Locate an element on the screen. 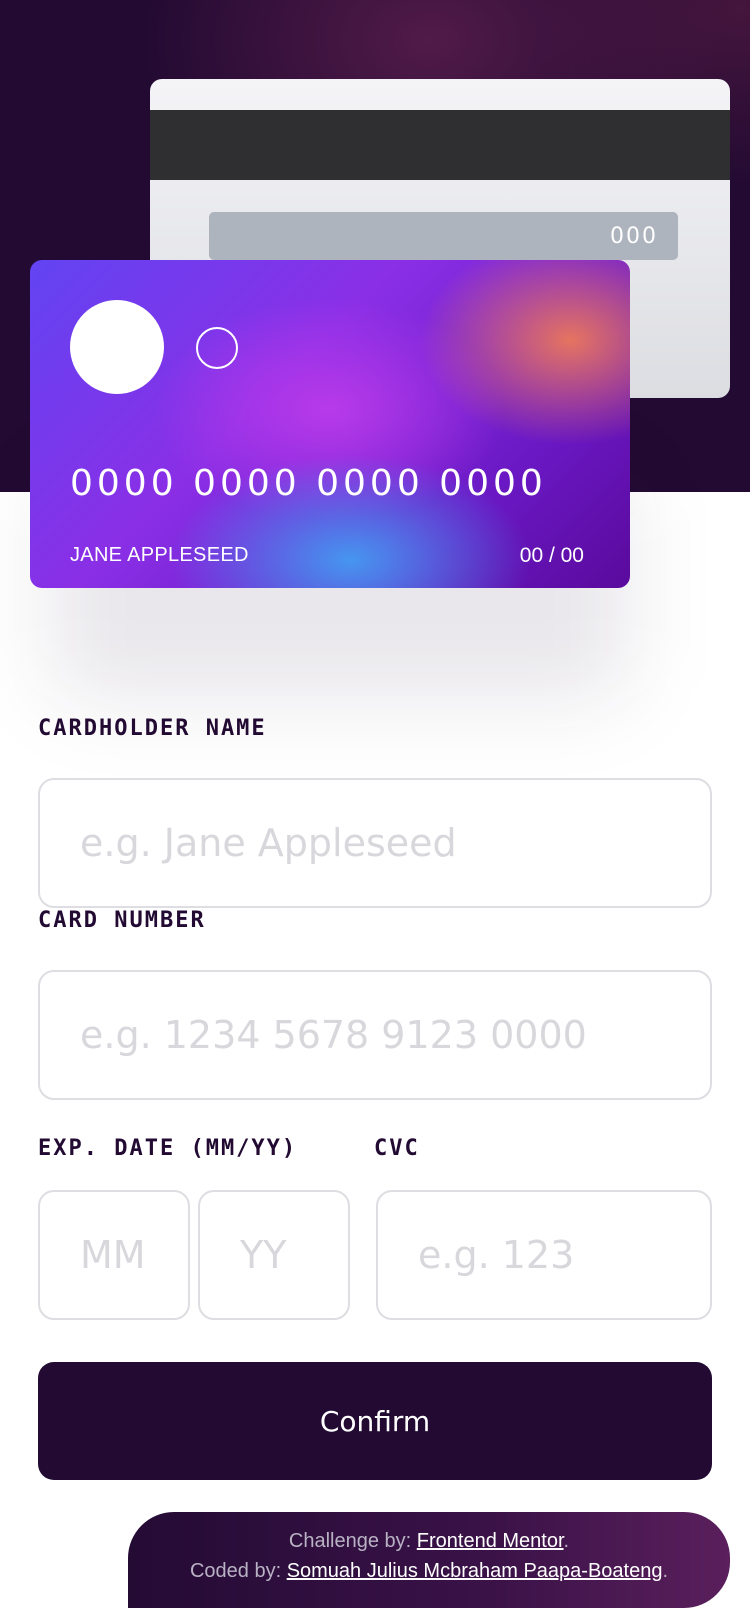 Image resolution: width=750 pixels, height=1608 pixels. cvc-label: CVC is located at coordinates (397, 1148).